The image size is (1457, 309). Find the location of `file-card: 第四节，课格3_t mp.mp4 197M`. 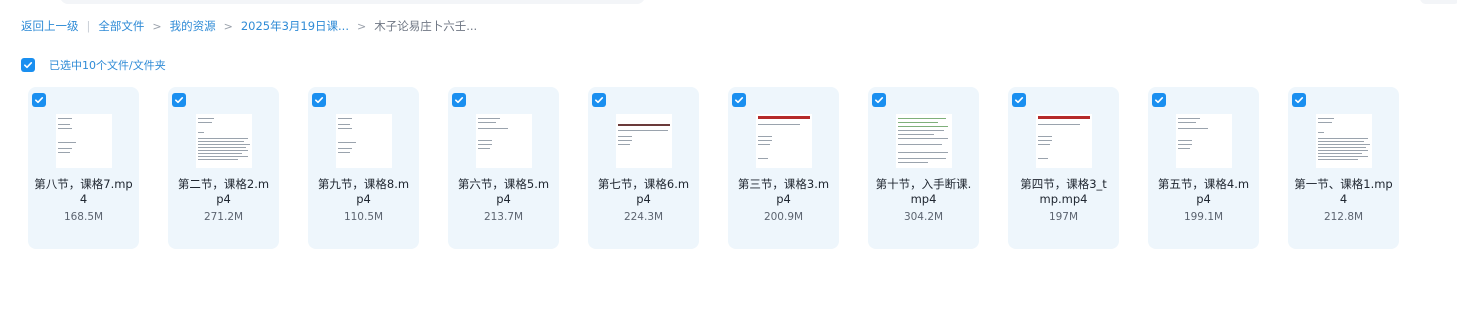

file-card: 第四节，课格3_t mp.mp4 197M is located at coordinates (1063, 168).